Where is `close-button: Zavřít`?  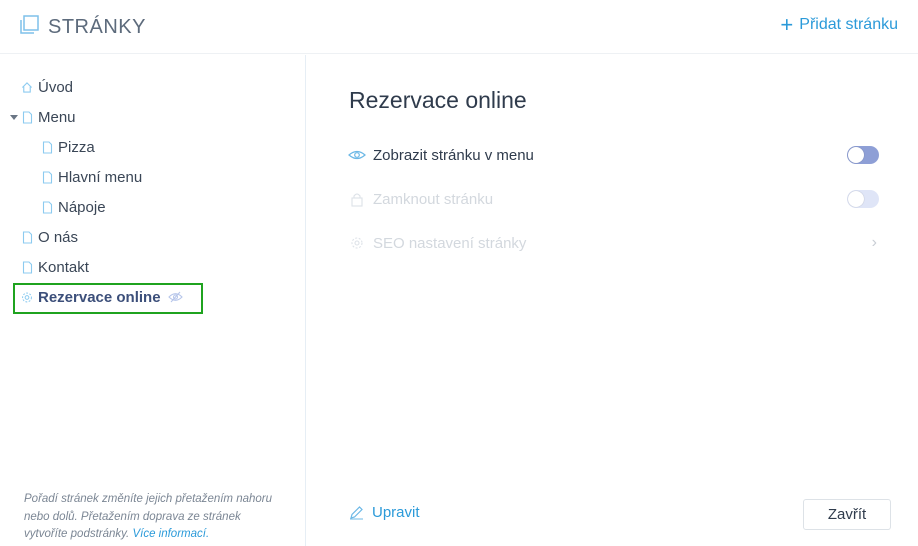 close-button: Zavřít is located at coordinates (847, 514).